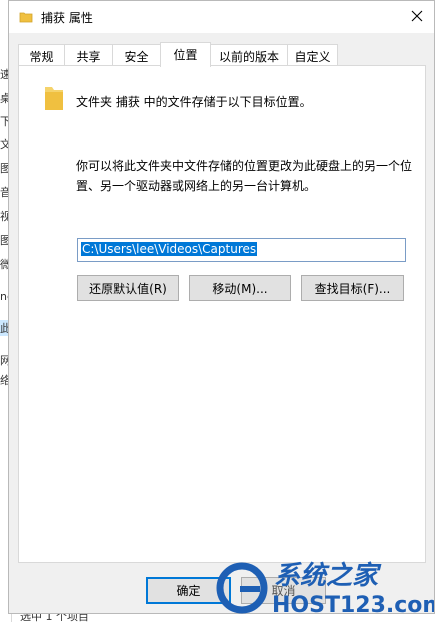 This screenshot has height=624, width=435. What do you see at coordinates (221, 17) in the screenshot?
I see `title-bar: 捕获 属性` at bounding box center [221, 17].